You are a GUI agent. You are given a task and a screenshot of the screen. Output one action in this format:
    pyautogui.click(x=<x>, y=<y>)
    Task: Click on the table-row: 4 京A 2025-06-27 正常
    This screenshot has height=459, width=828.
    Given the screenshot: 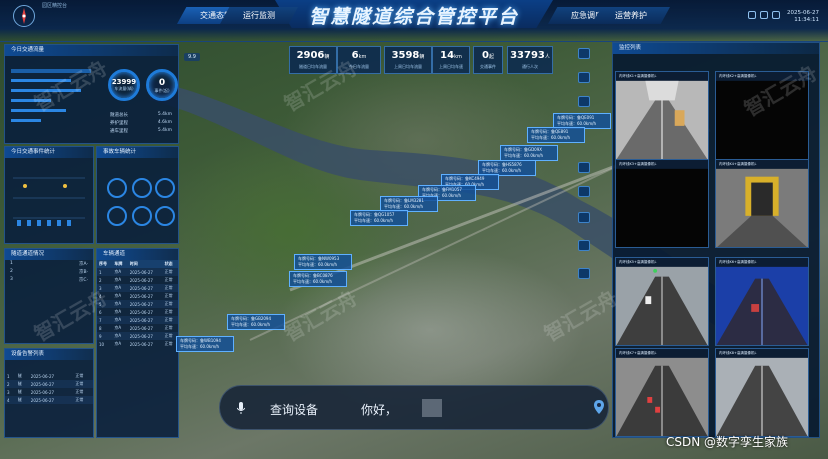 What is the action you would take?
    pyautogui.click(x=137, y=296)
    